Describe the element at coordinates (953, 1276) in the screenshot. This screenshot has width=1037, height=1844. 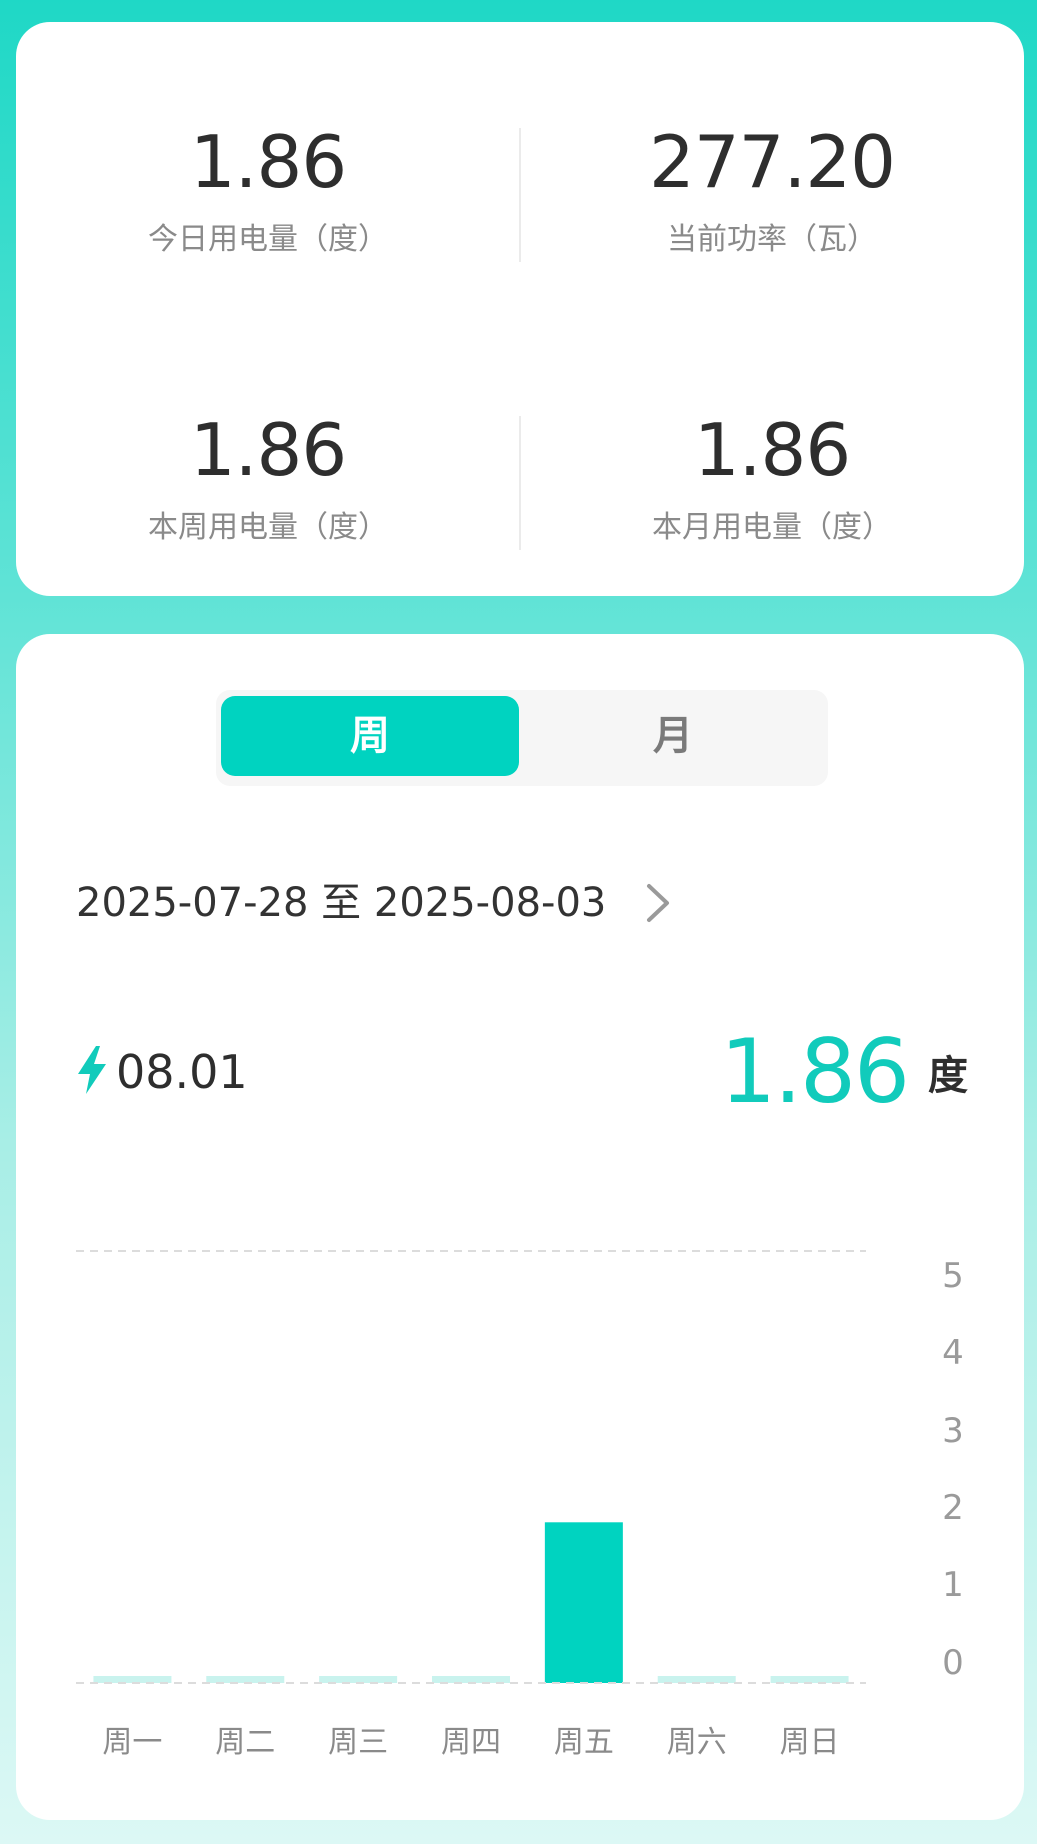
I see `y-tick-label: 5` at that location.